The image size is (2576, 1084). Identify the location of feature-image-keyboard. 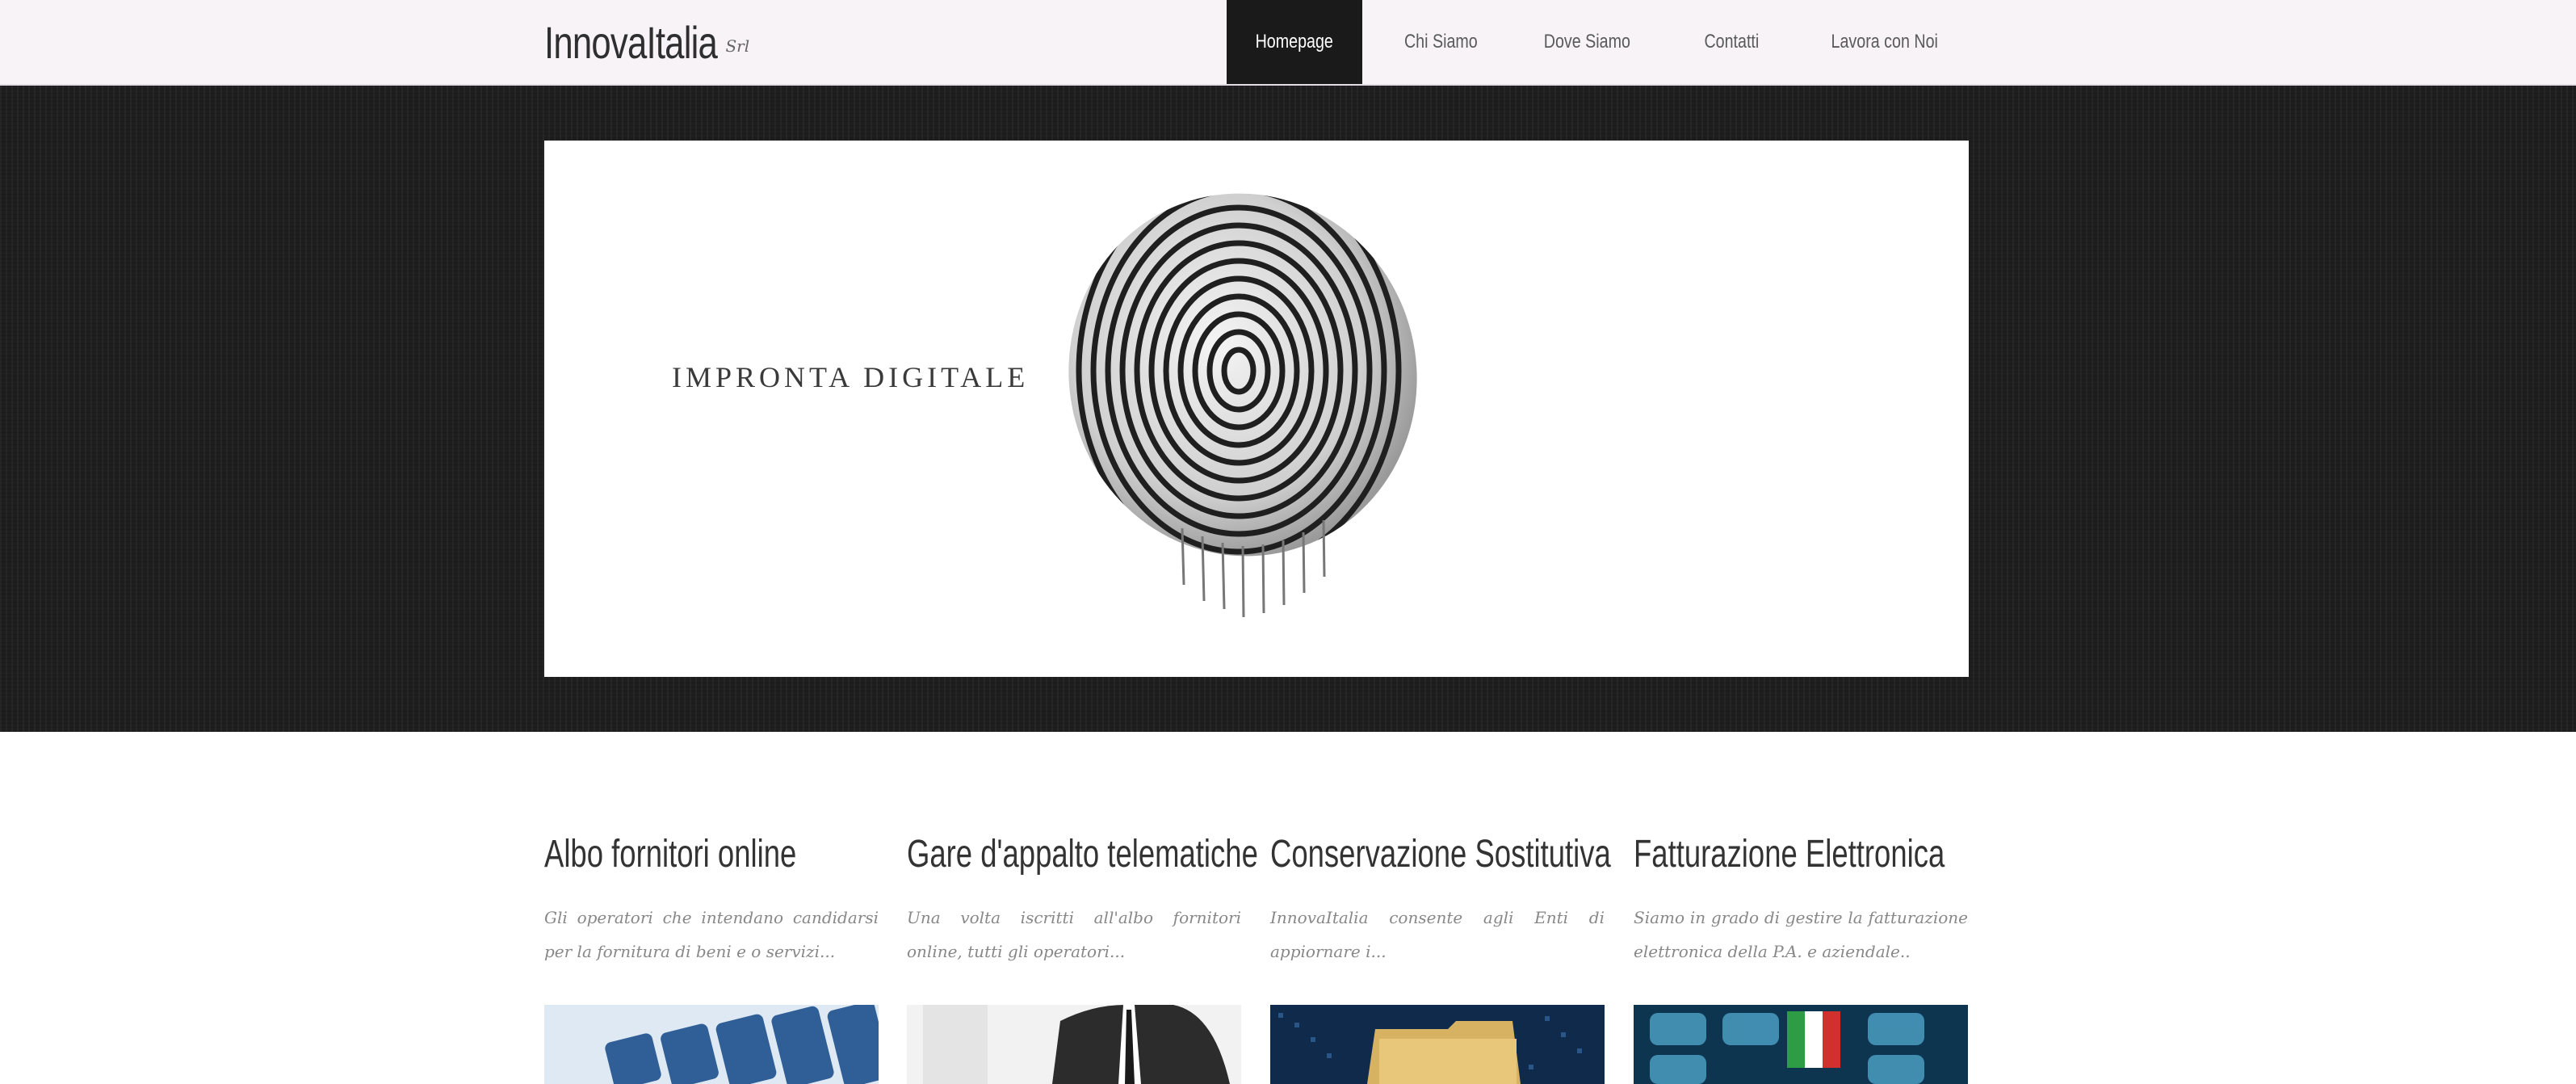
(711, 1044).